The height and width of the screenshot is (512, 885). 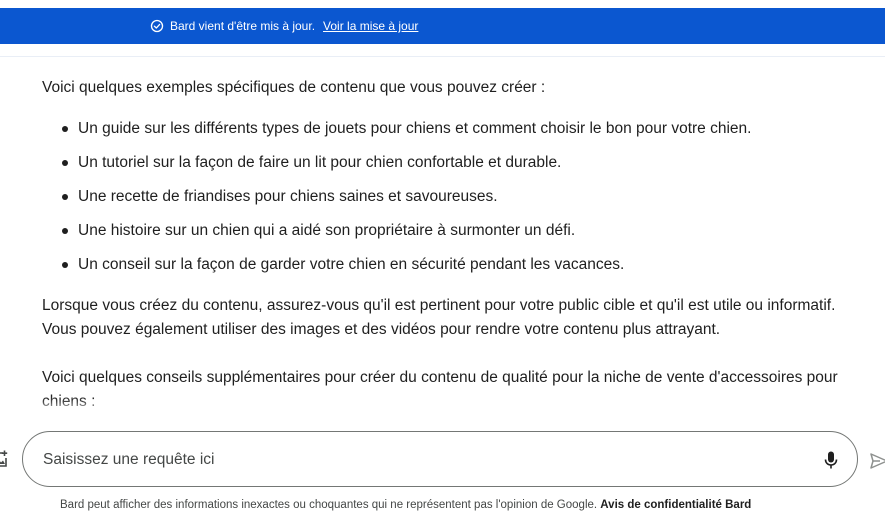 I want to click on microphone-icon, so click(x=831, y=460).